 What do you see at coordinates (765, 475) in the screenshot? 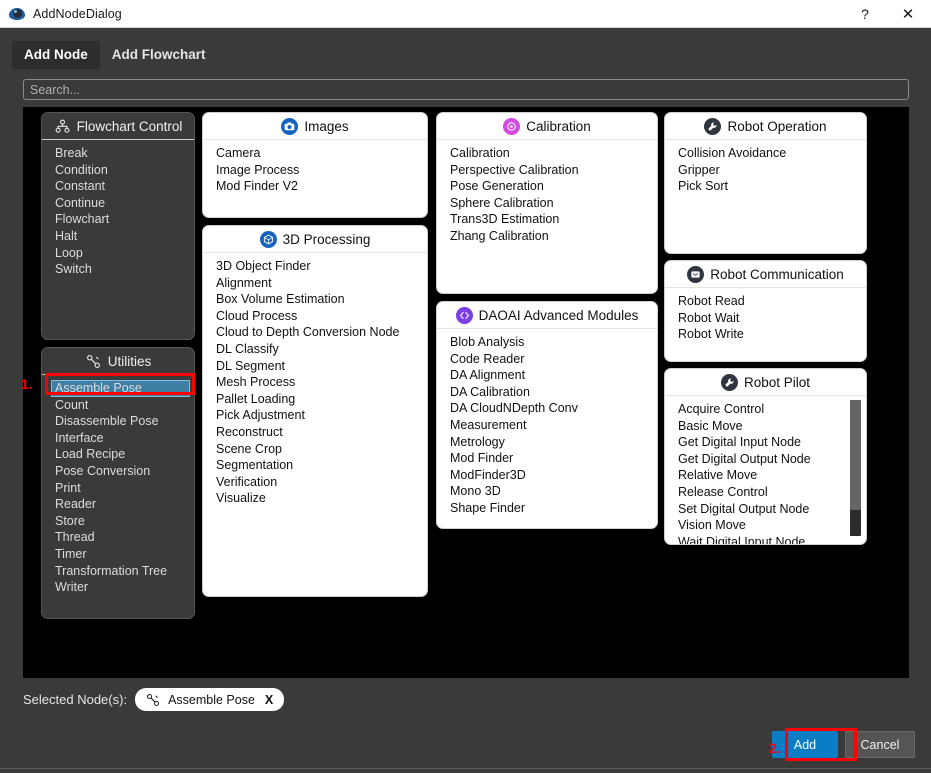
I see `node-item: Relative Move` at bounding box center [765, 475].